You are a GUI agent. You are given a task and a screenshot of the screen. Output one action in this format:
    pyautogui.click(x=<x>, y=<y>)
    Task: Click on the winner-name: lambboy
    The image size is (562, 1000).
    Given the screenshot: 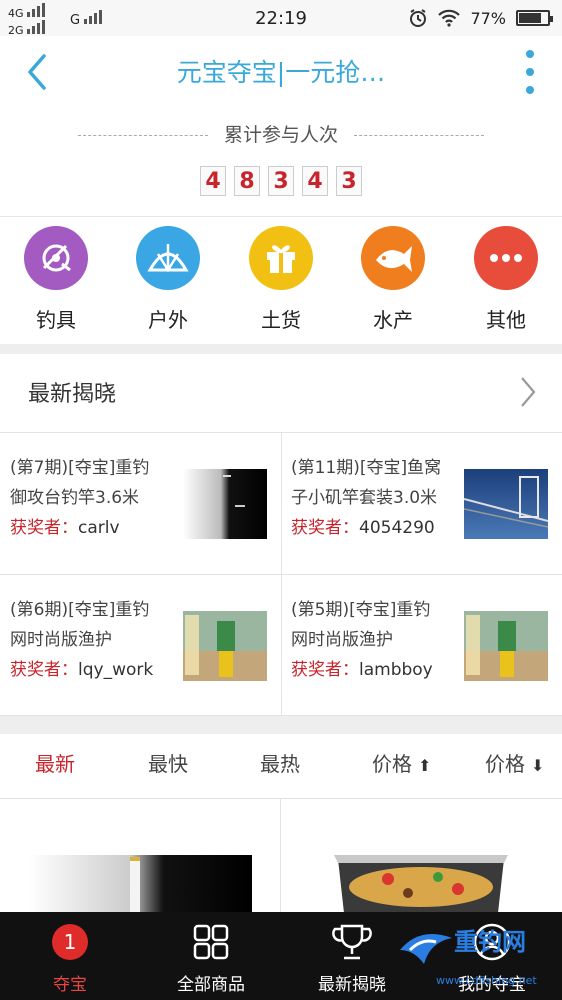 What is the action you would take?
    pyautogui.click(x=396, y=670)
    